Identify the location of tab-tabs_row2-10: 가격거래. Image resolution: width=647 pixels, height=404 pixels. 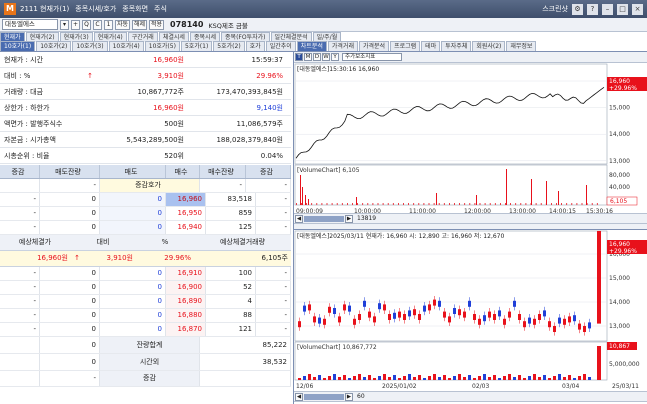
(342, 46).